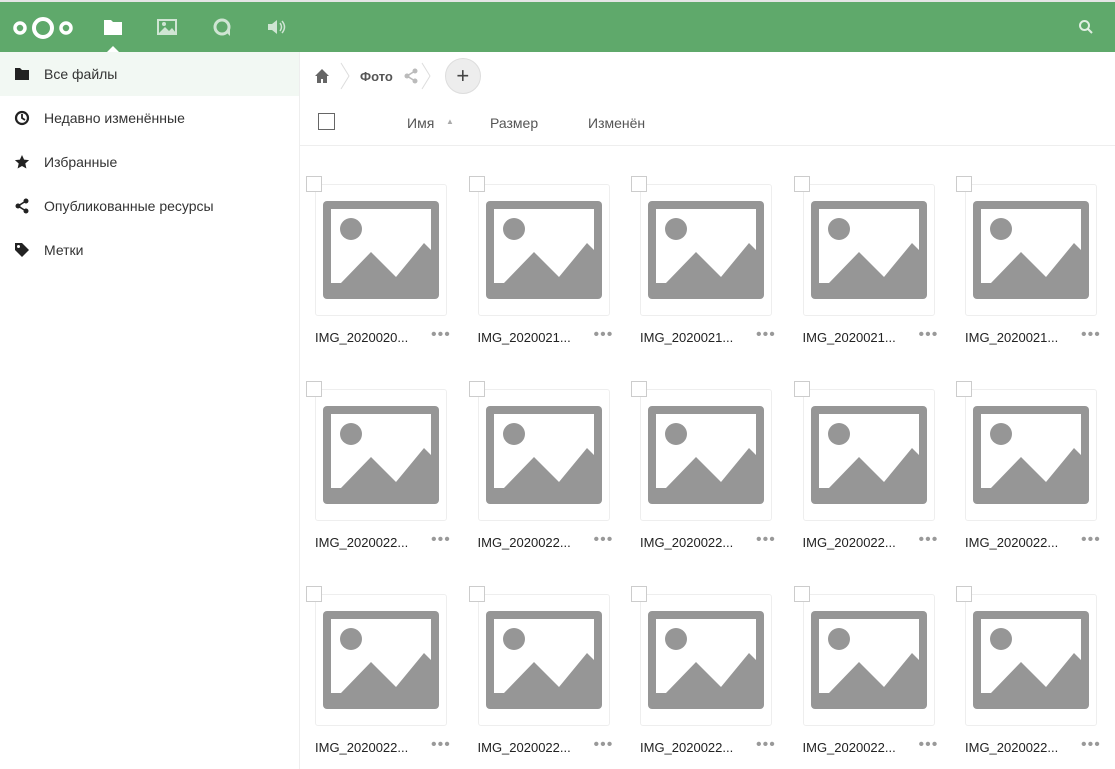 The image size is (1115, 769). What do you see at coordinates (420, 123) in the screenshot?
I see `sort-by-name: Имя` at bounding box center [420, 123].